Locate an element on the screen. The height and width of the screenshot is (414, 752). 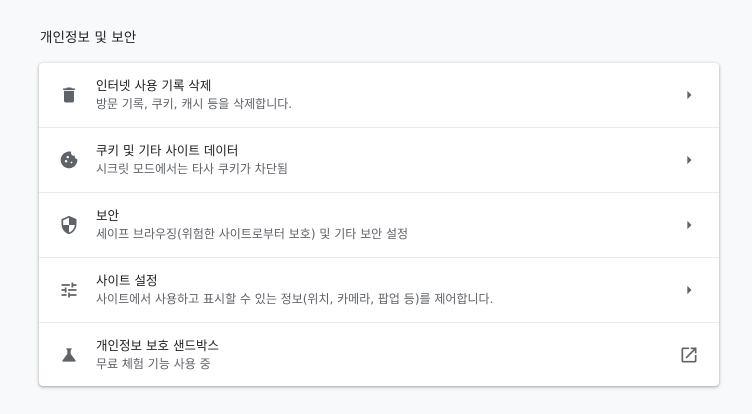
row-label: 쿠키 및 기타 사이트 데이터 is located at coordinates (167, 150).